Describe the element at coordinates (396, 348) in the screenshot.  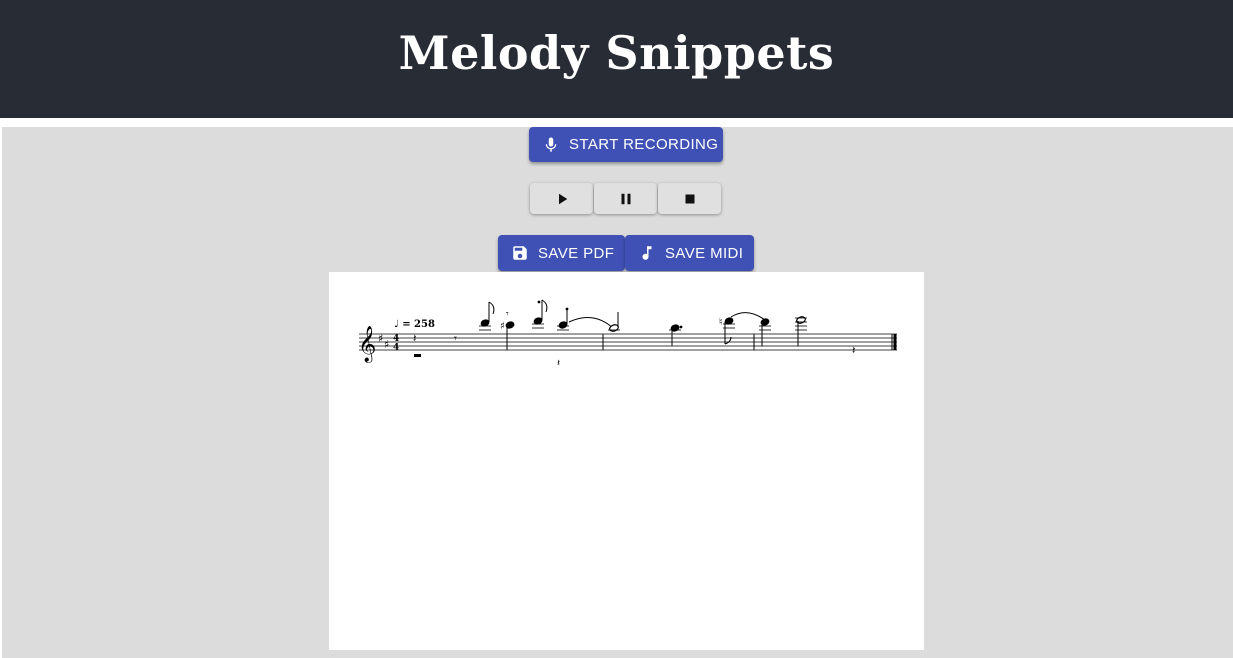
I see `time-sig-bottom: 4` at that location.